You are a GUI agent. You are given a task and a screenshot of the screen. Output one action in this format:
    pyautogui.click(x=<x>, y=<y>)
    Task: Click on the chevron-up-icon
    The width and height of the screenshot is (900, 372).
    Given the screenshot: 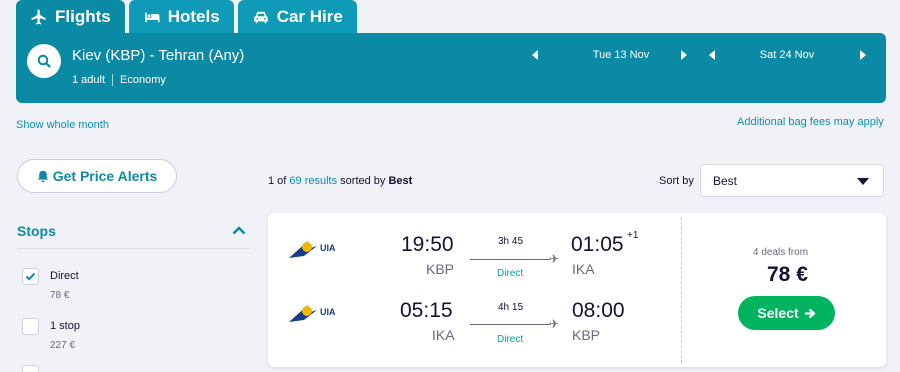 What is the action you would take?
    pyautogui.click(x=239, y=230)
    